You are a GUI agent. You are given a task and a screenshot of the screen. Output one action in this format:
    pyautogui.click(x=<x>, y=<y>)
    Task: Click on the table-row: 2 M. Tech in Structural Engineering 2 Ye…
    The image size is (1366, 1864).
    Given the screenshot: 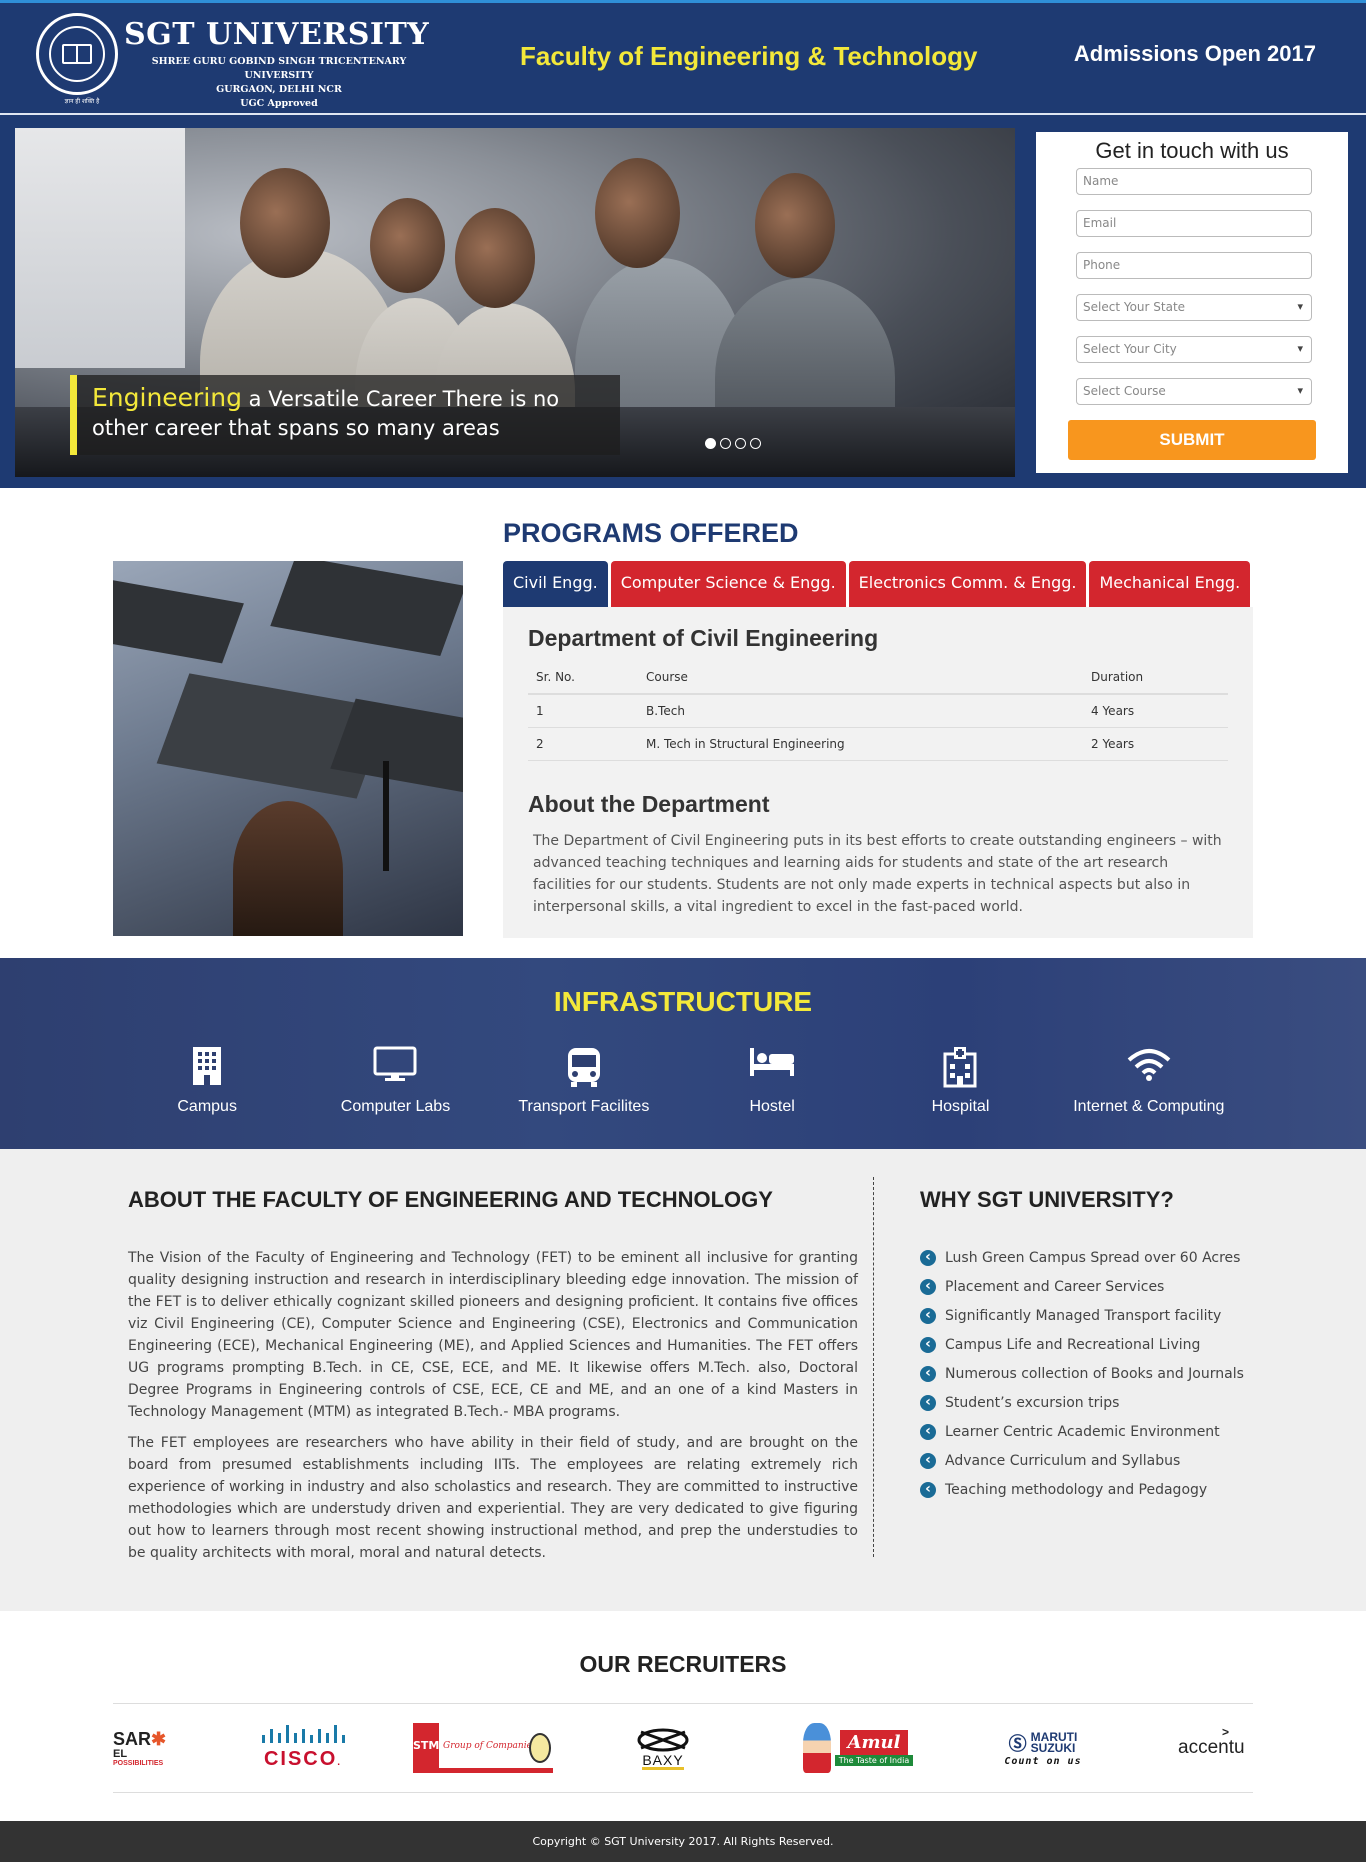 What is the action you would take?
    pyautogui.click(x=878, y=744)
    